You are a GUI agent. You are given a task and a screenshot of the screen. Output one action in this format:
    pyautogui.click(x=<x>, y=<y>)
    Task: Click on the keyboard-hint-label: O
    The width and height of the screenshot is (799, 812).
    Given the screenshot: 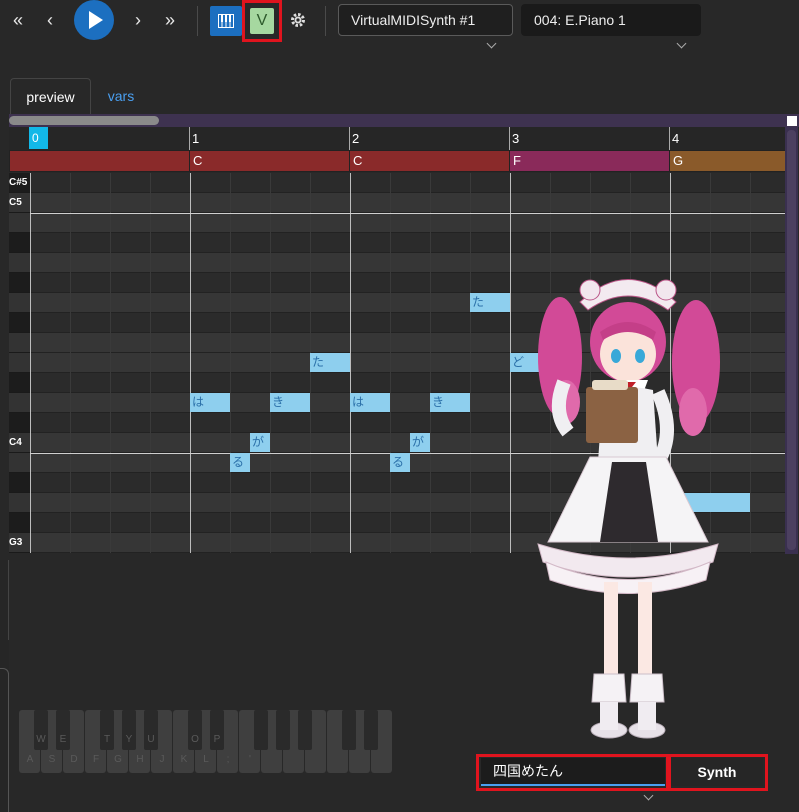 What is the action you would take?
    pyautogui.click(x=195, y=739)
    